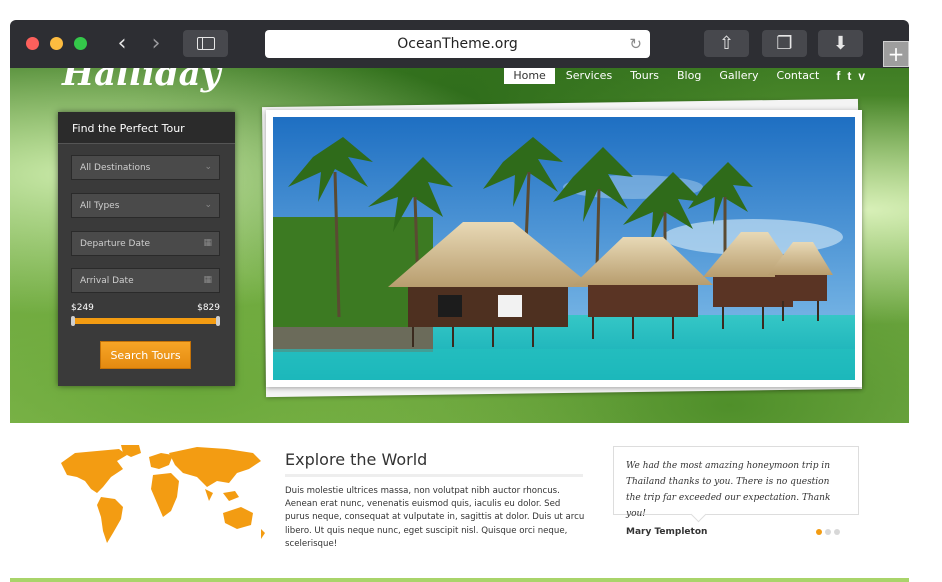 Image resolution: width=942 pixels, height=582 pixels. I want to click on explore-title: Explore the World, so click(356, 459).